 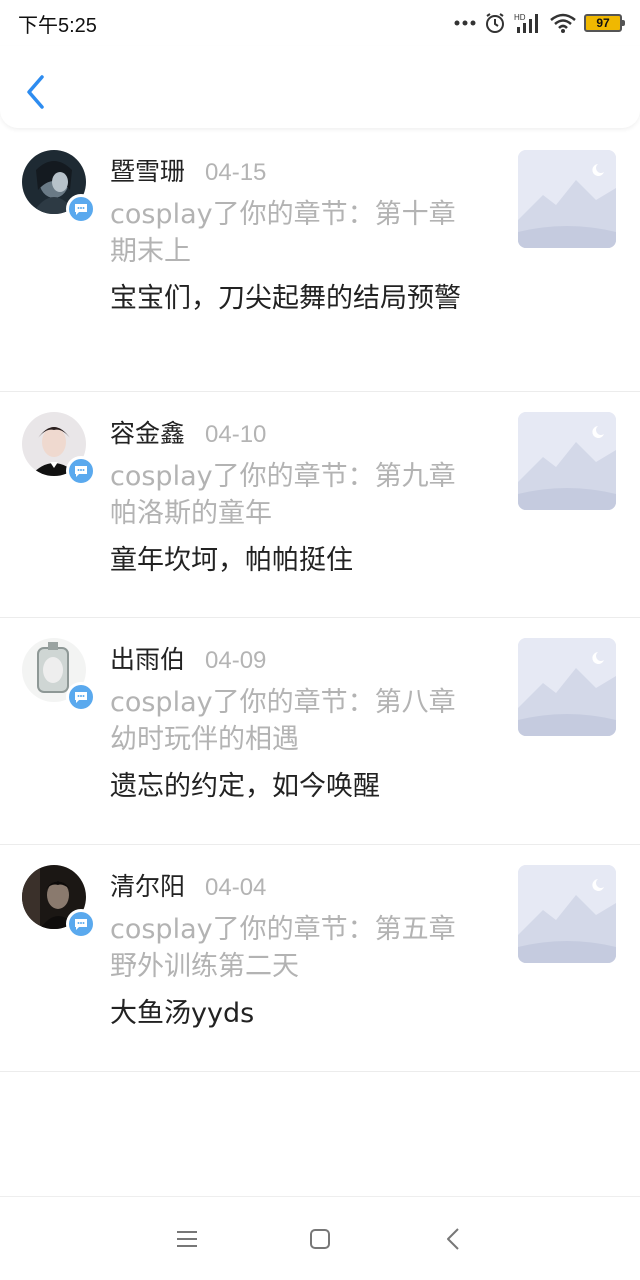 I want to click on user-name: 暨雪珊, so click(x=147, y=170).